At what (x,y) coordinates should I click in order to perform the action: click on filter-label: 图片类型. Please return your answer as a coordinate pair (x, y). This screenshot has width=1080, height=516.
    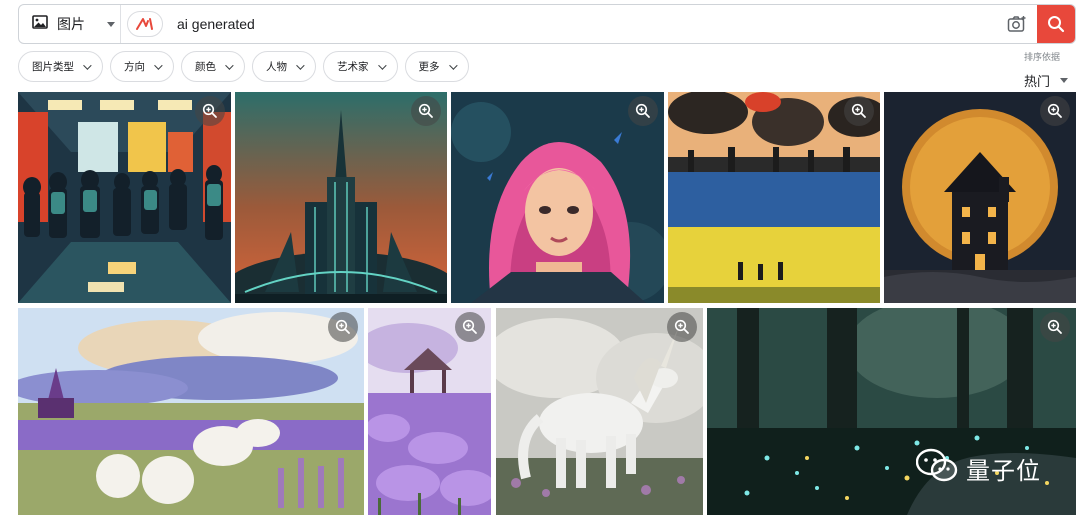
    Looking at the image, I should click on (53, 67).